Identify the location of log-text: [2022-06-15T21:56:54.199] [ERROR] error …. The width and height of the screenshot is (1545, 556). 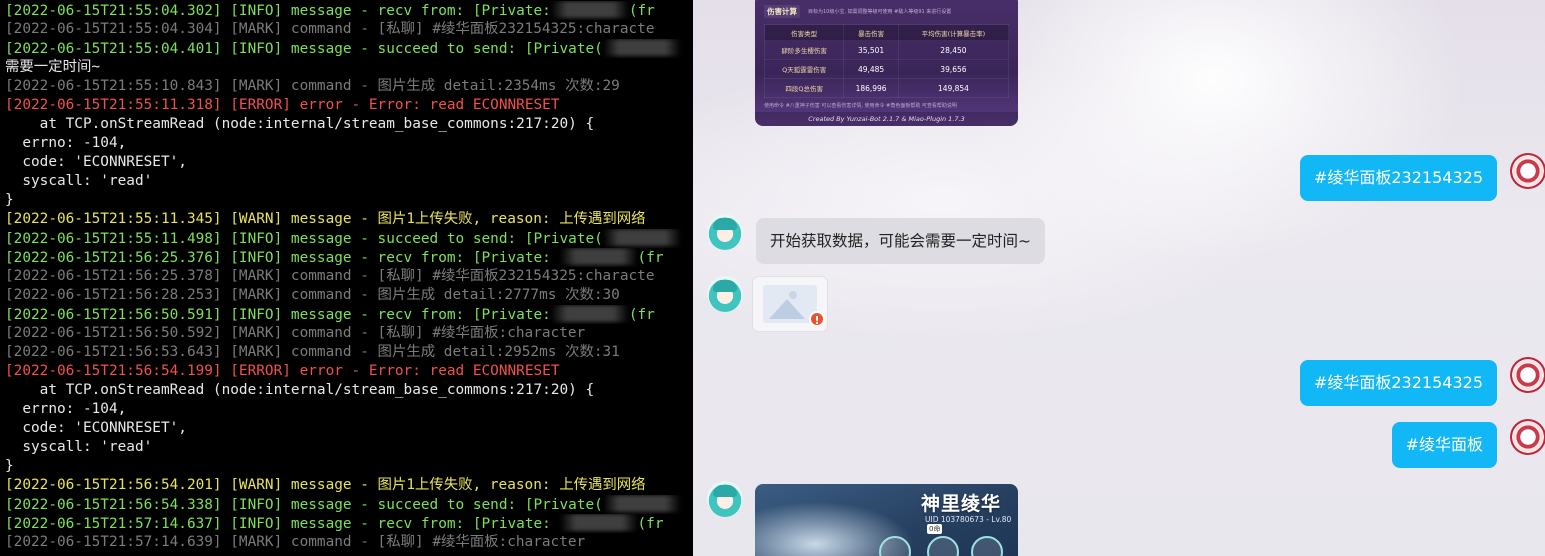
(282, 371).